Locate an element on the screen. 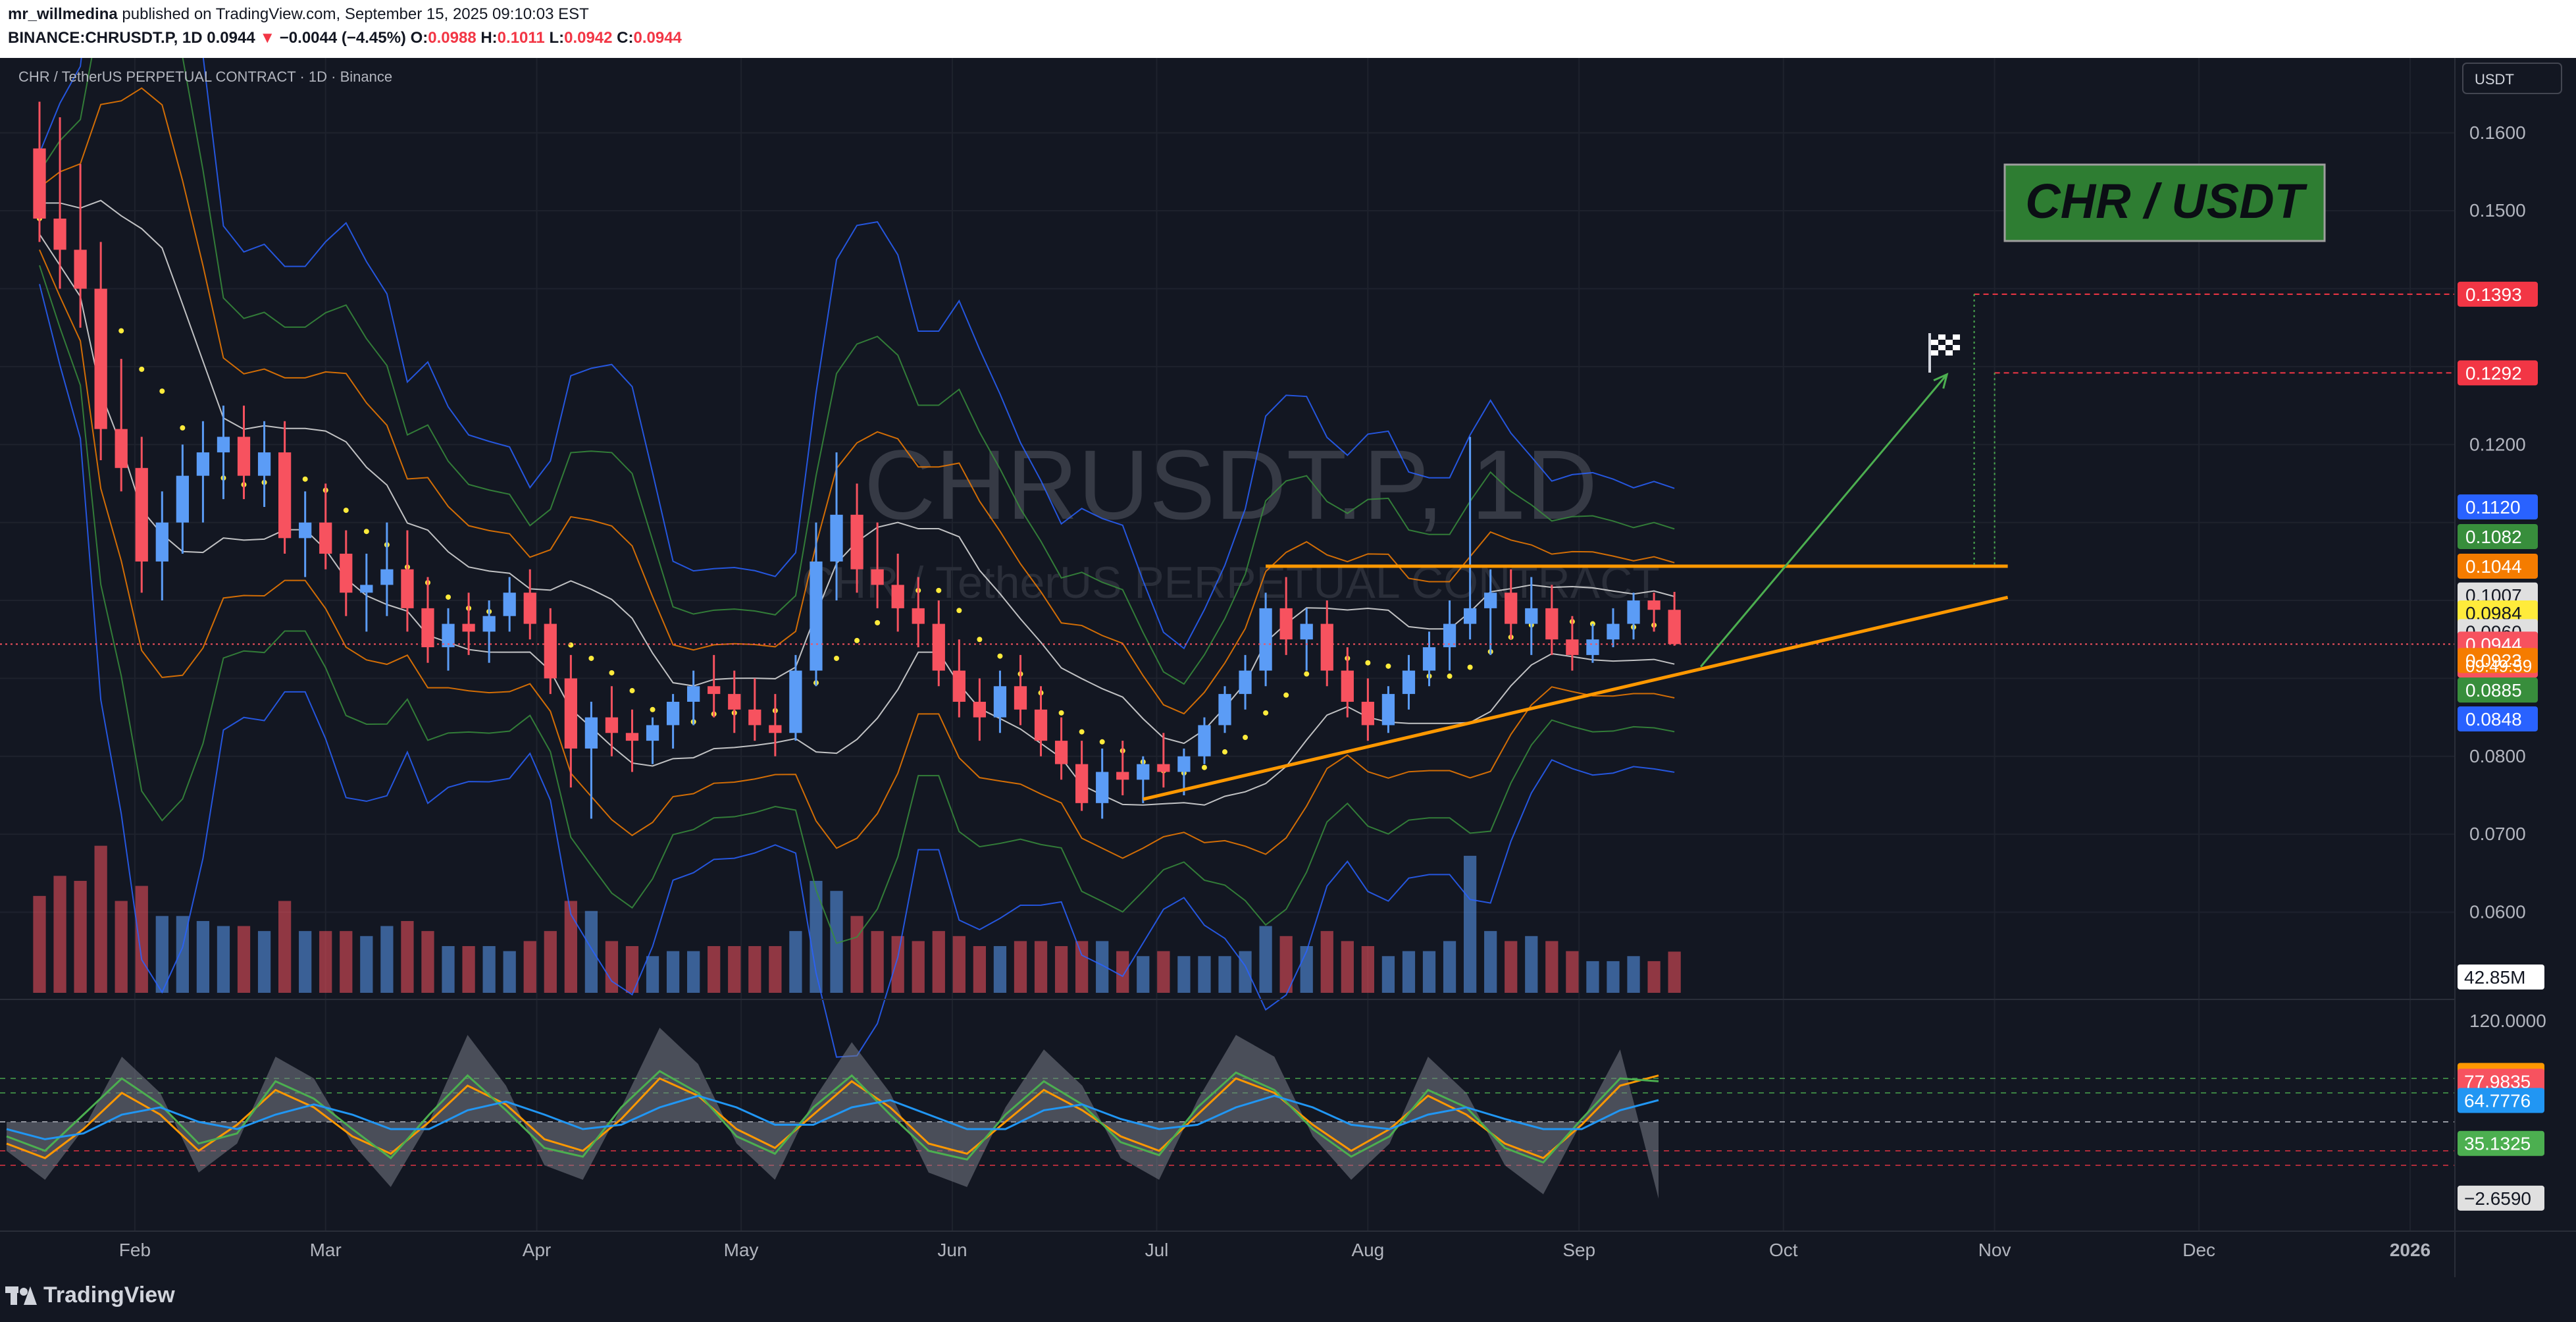  change-arrow-icon: ▼ is located at coordinates (267, 38).